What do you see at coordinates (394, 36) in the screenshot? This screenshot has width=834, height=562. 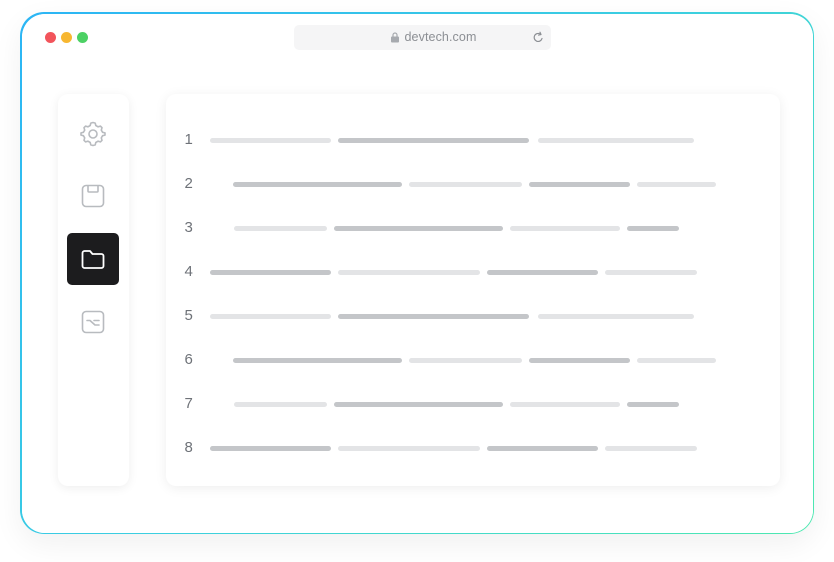 I see `lock-icon` at bounding box center [394, 36].